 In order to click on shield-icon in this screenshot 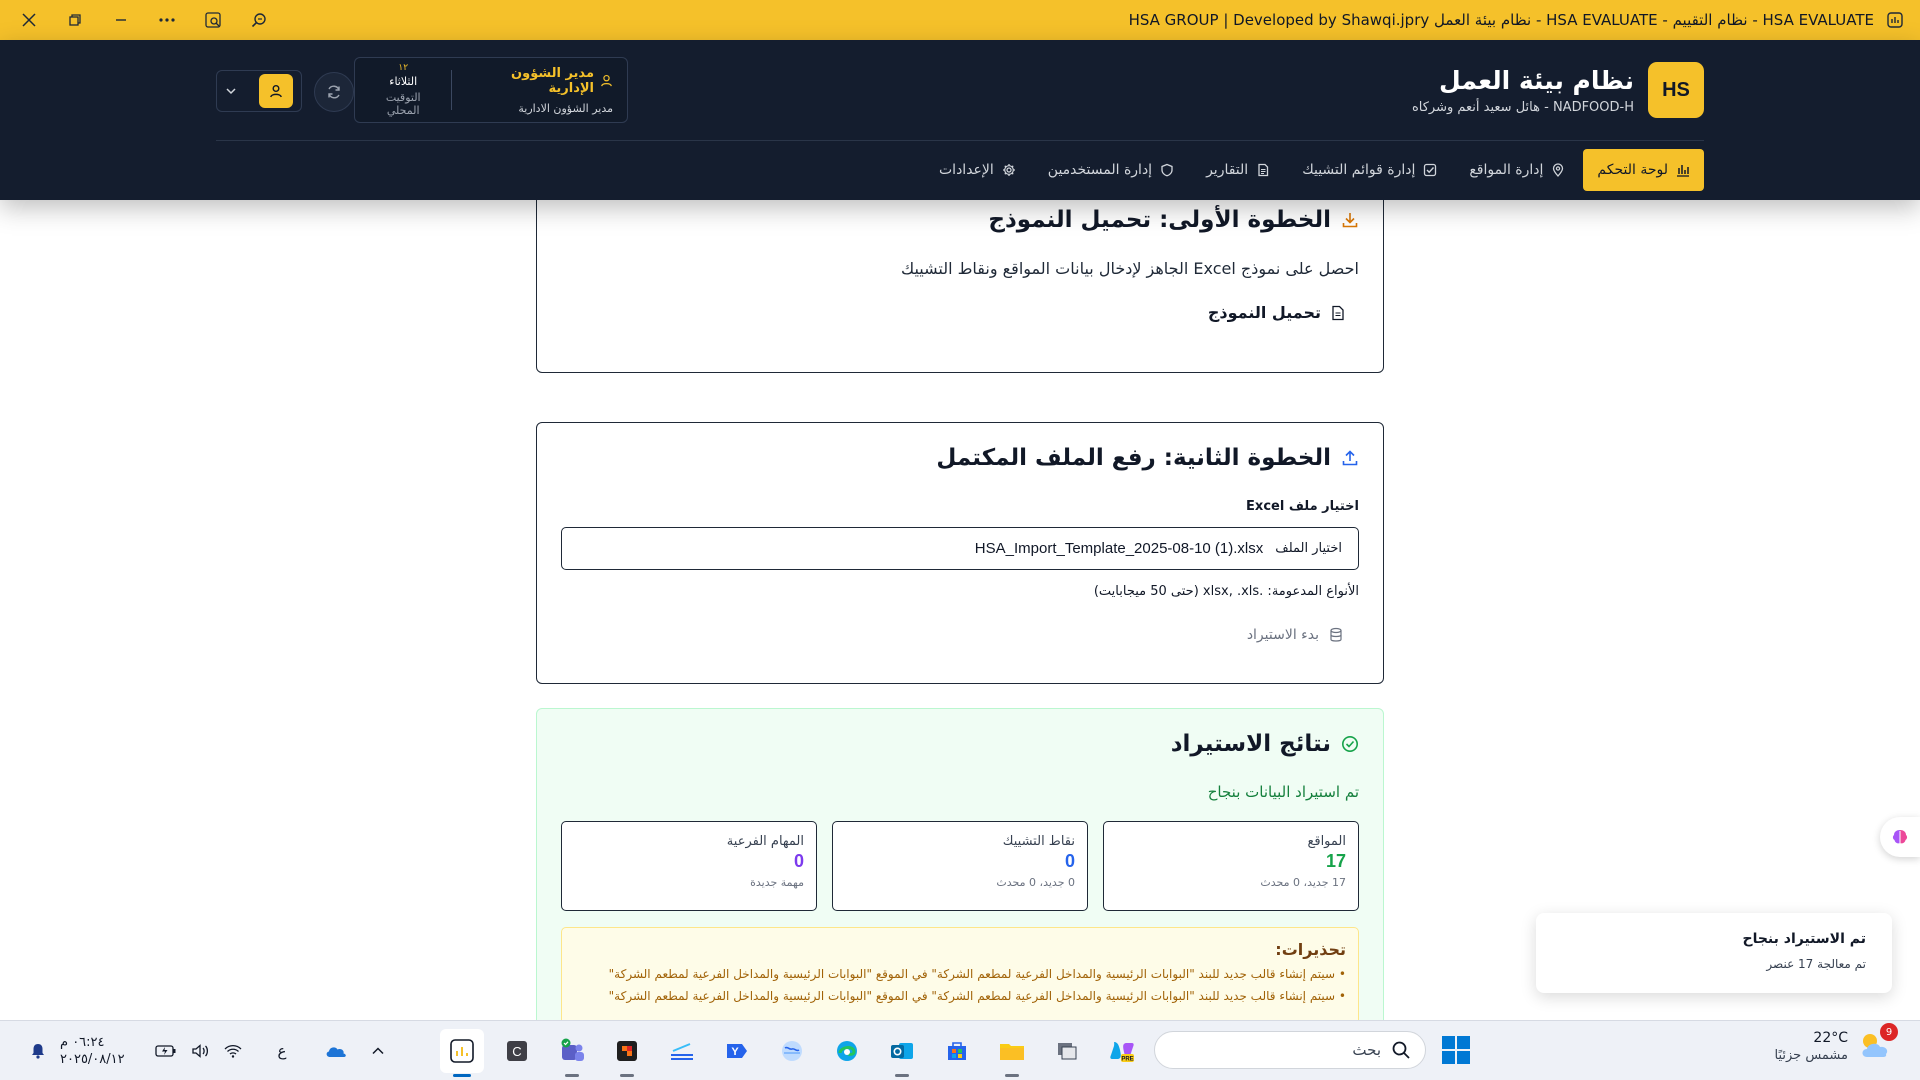, I will do `click(1167, 170)`.